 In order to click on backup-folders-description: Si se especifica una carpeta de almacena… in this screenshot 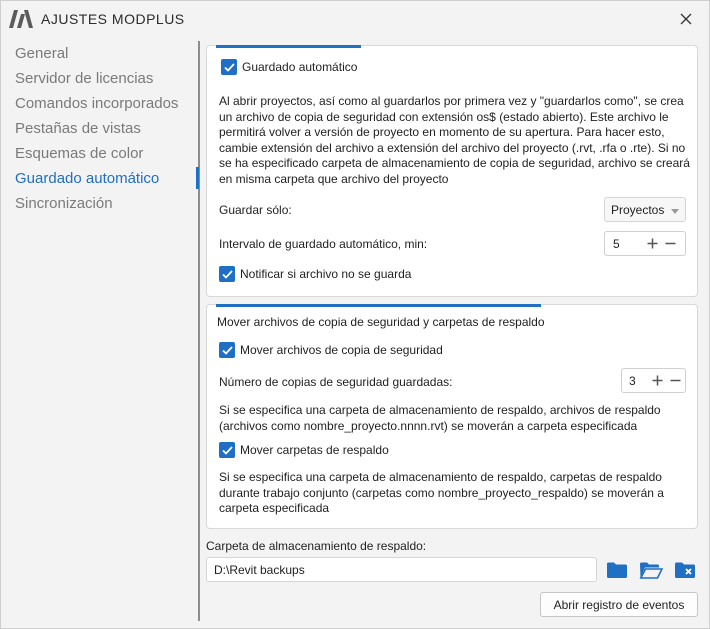, I will do `click(456, 493)`.